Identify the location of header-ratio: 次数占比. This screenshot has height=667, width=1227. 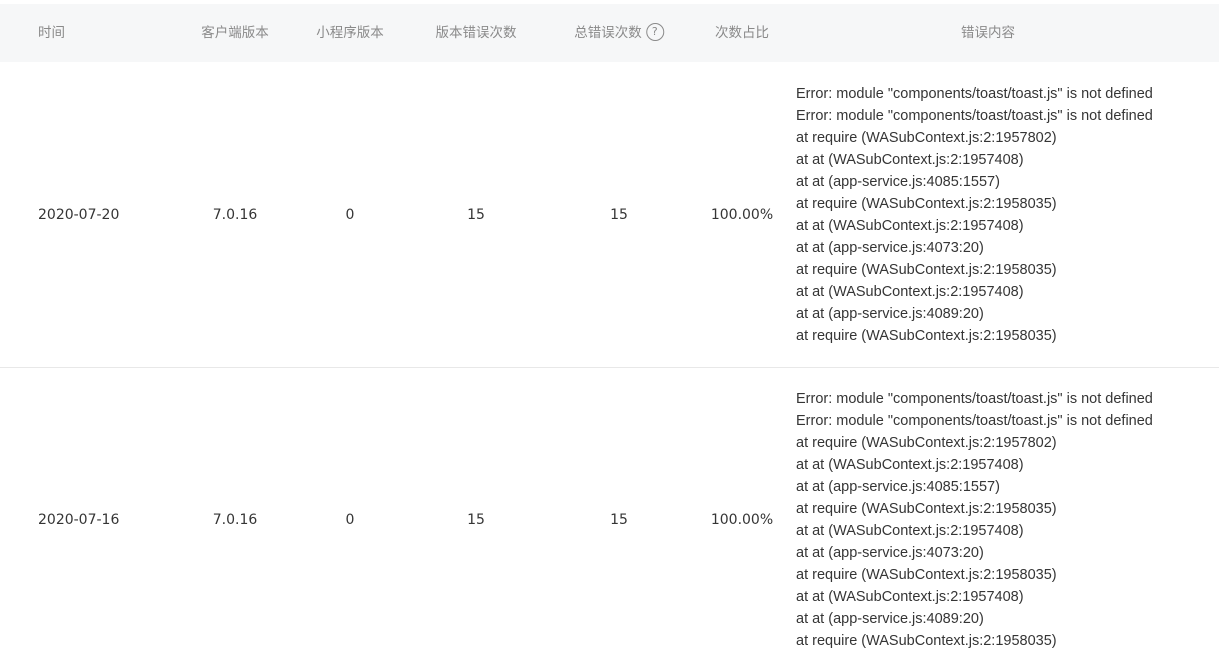
(742, 33).